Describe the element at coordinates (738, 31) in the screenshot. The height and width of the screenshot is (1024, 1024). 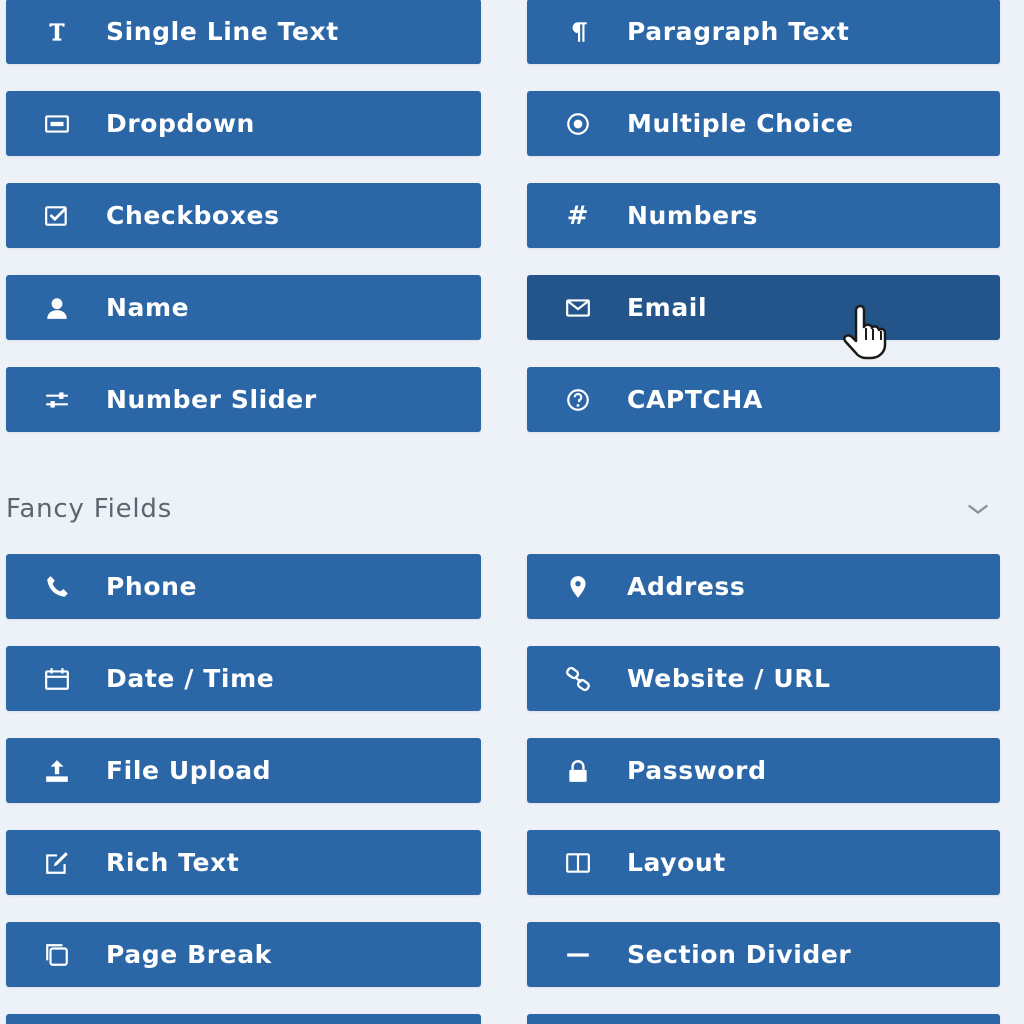
I see `field-label: Paragraph Text` at that location.